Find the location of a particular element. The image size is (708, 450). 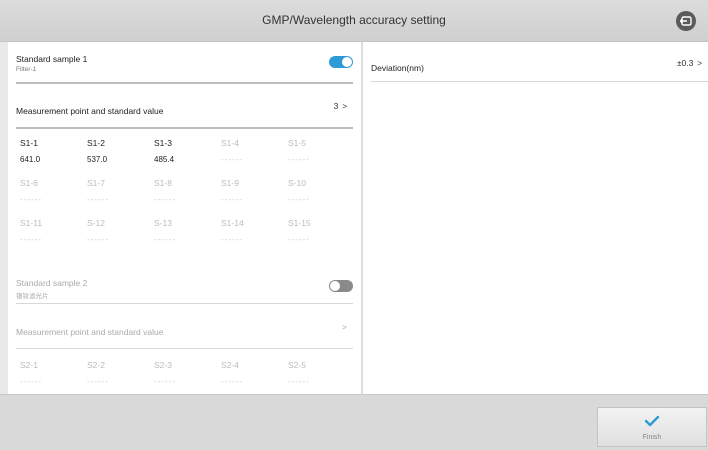

sample-1-point-label: S1-11 is located at coordinates (31, 223).